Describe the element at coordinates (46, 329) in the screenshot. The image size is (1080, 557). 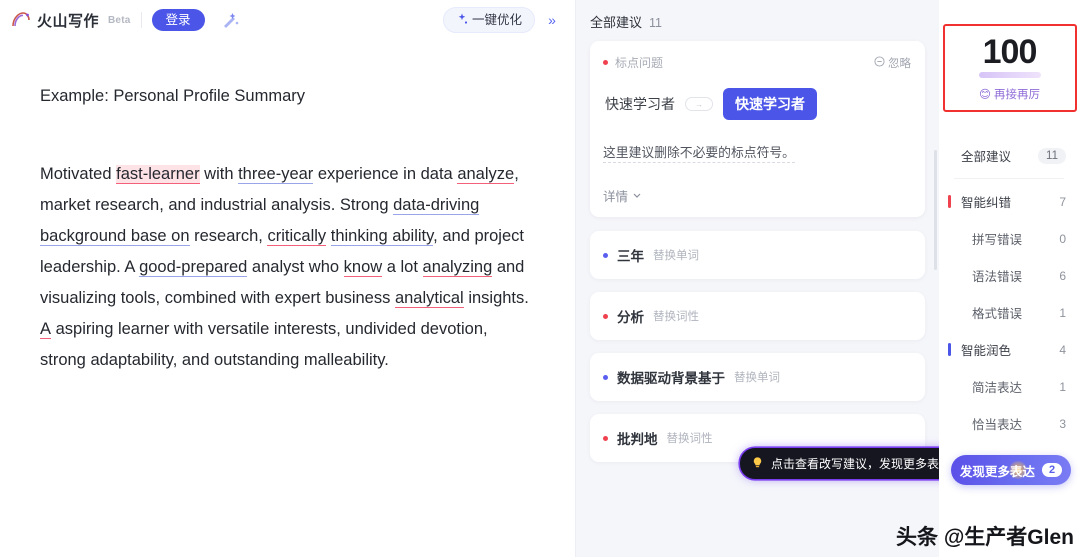
I see `inline-suggestion-mark: A` at that location.